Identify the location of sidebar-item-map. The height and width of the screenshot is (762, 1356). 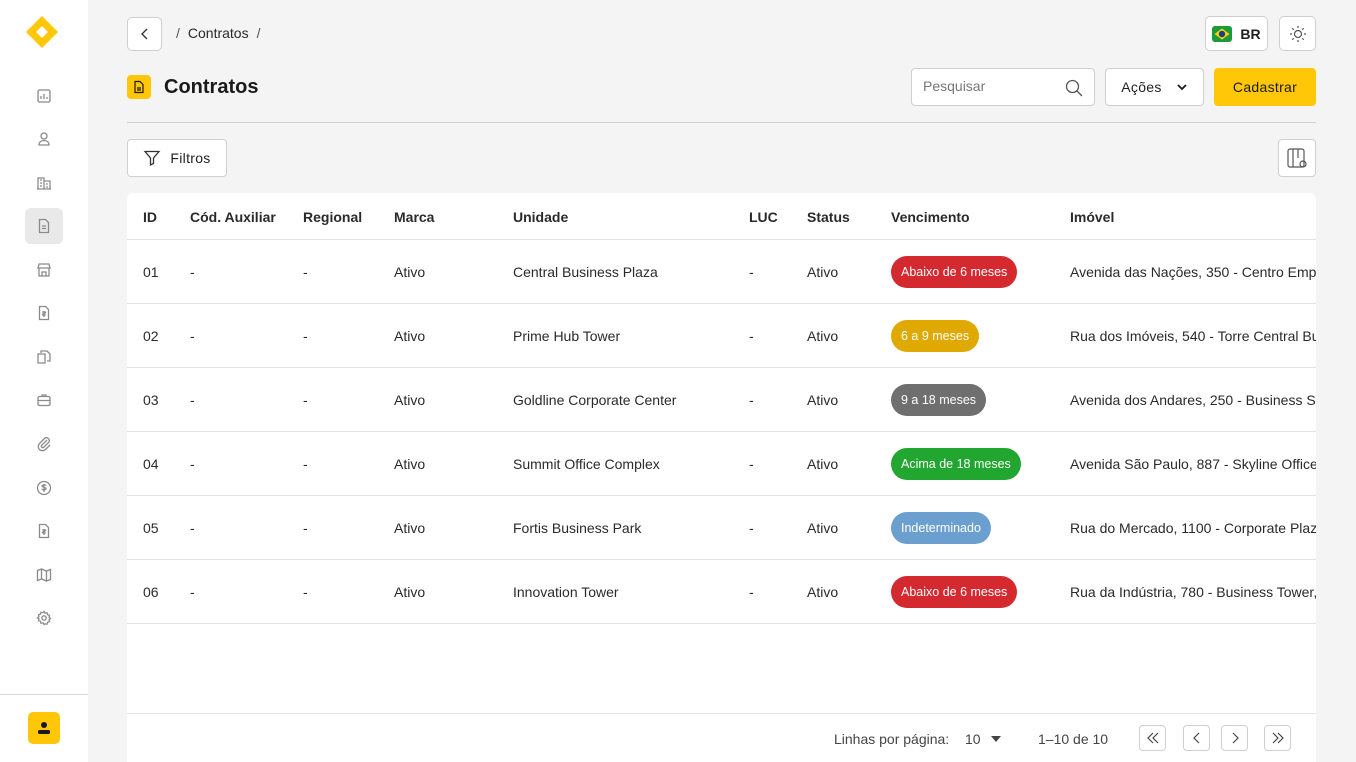
(44, 575).